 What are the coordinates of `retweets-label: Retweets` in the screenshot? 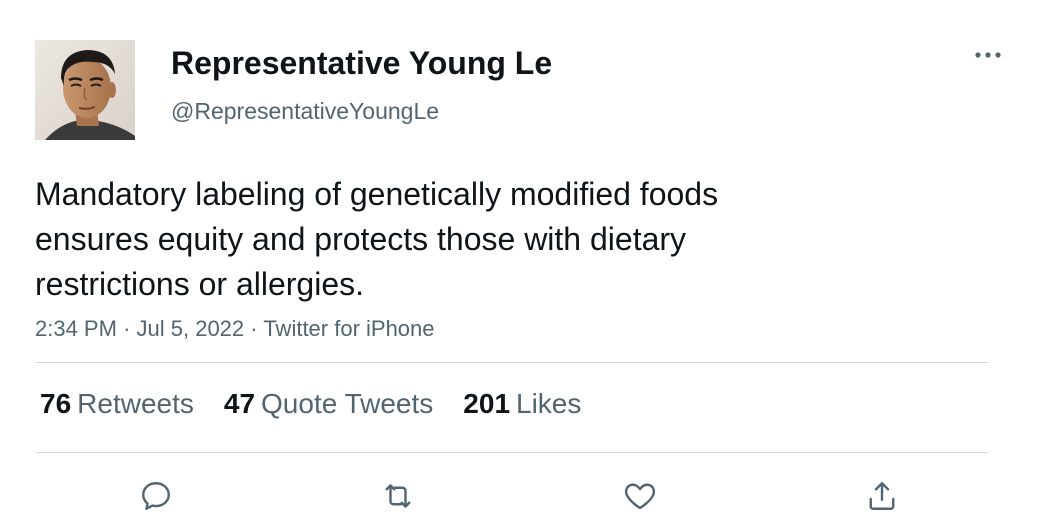 It's located at (135, 403).